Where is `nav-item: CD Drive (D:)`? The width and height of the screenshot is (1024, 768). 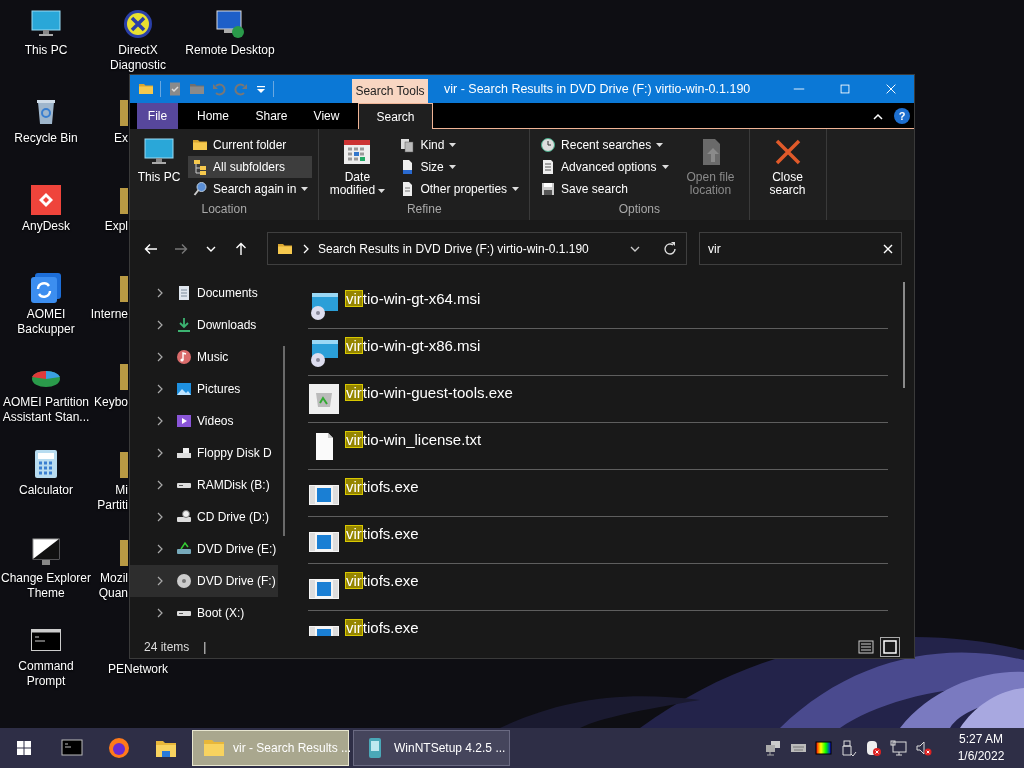 nav-item: CD Drive (D:) is located at coordinates (204, 517).